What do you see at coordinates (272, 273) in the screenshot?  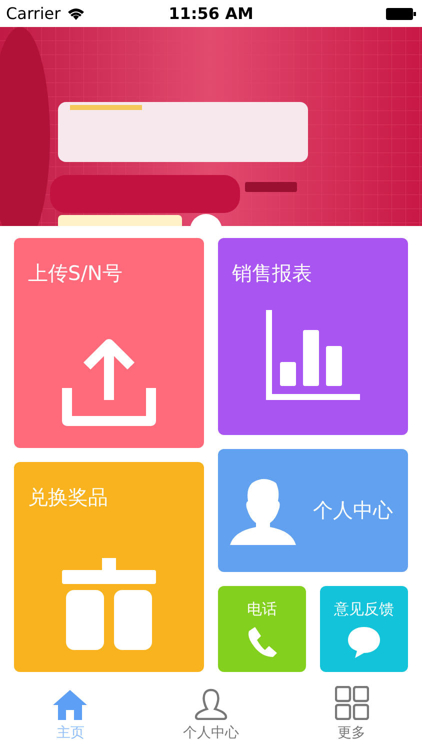 I see `tile-label: 销售报表` at bounding box center [272, 273].